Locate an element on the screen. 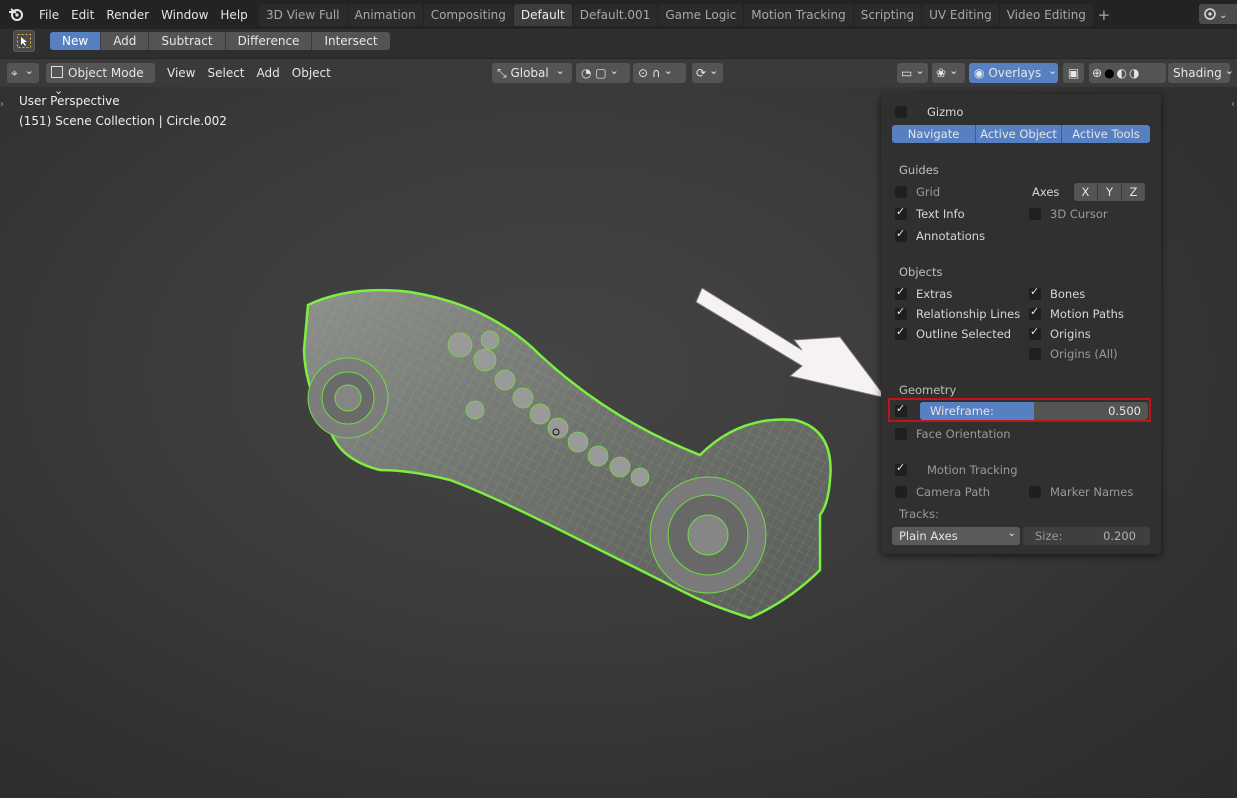 This screenshot has width=1237, height=798. motion-tracking-checkbox is located at coordinates (901, 468).